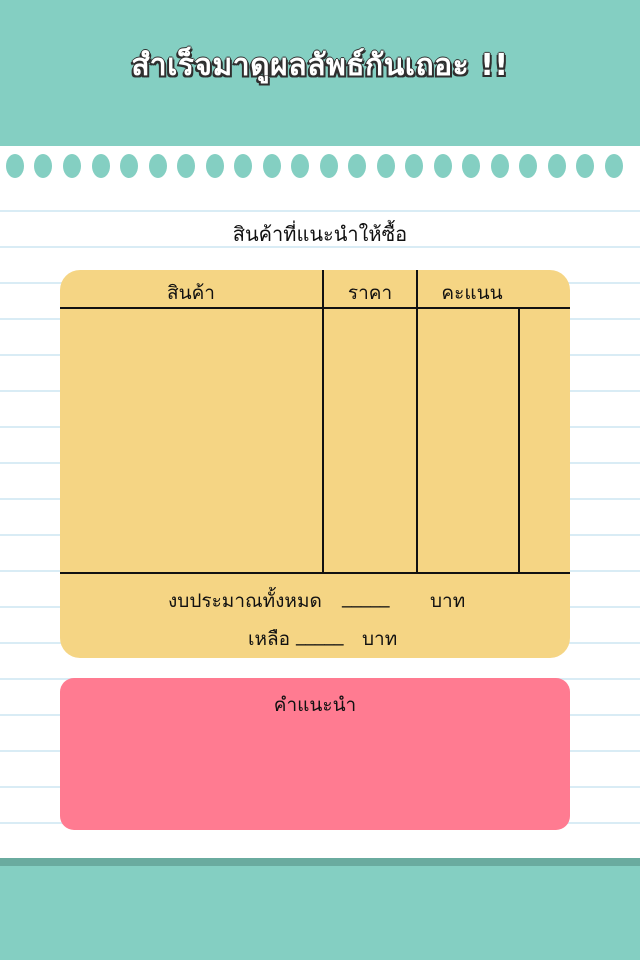  Describe the element at coordinates (448, 601) in the screenshot. I see `budget-unit: บาท` at that location.